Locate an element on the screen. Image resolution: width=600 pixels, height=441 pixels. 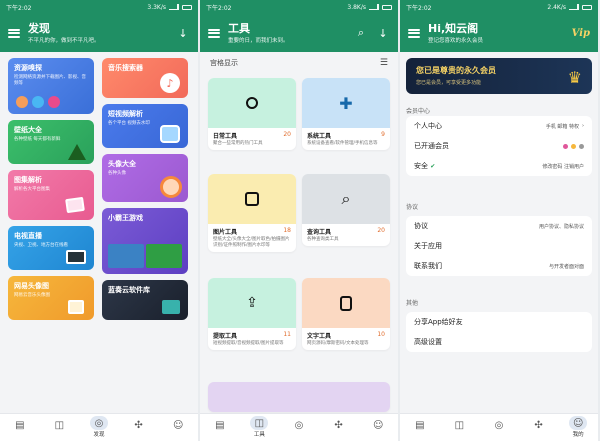
tool-extract: ⇪ 提取工具 11 短视频提取/音视频提取/图片提取等 is located at coordinates (252, 314).